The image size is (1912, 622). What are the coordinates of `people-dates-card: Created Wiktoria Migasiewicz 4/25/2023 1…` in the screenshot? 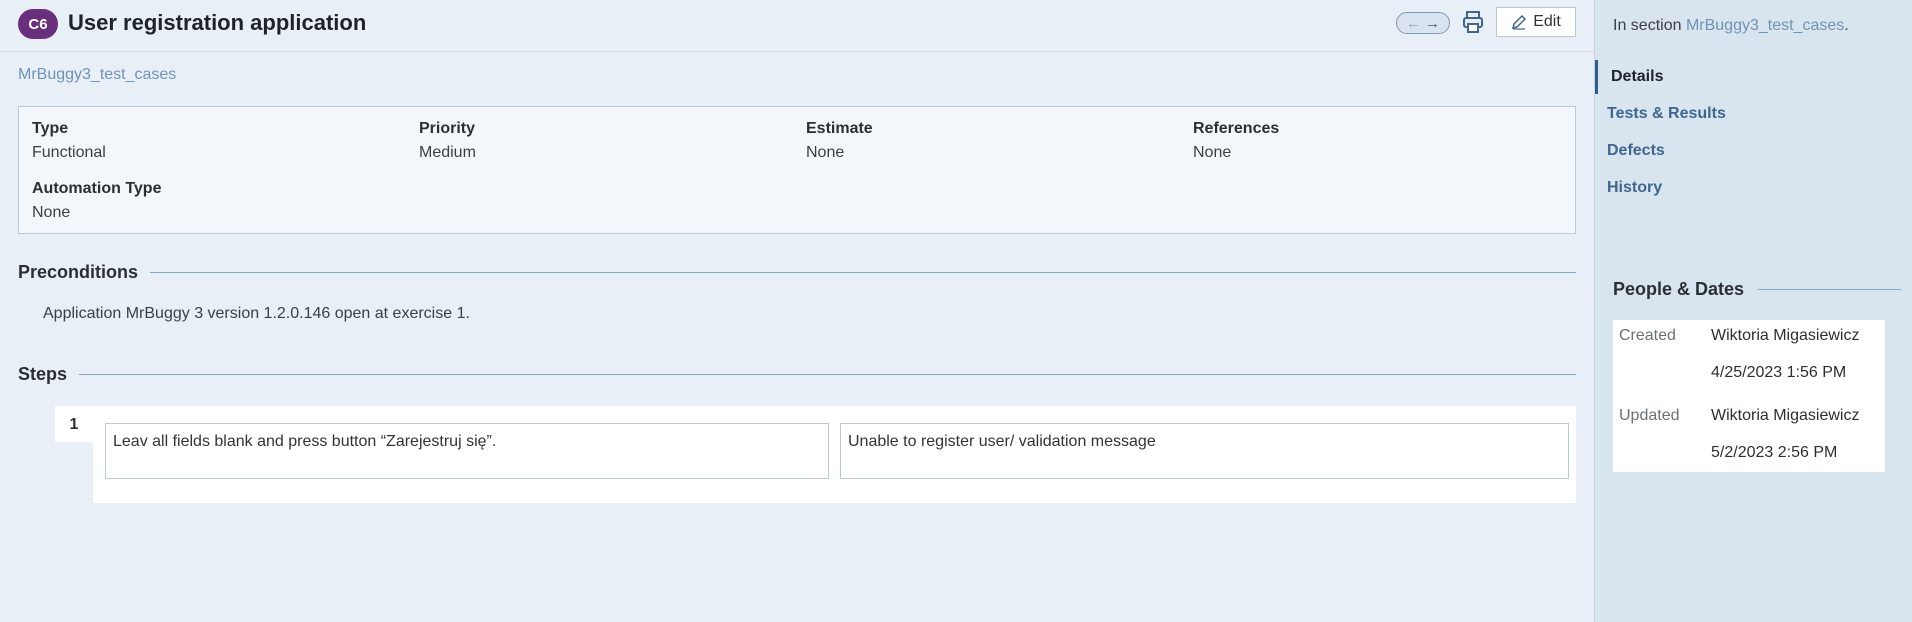 It's located at (1749, 396).